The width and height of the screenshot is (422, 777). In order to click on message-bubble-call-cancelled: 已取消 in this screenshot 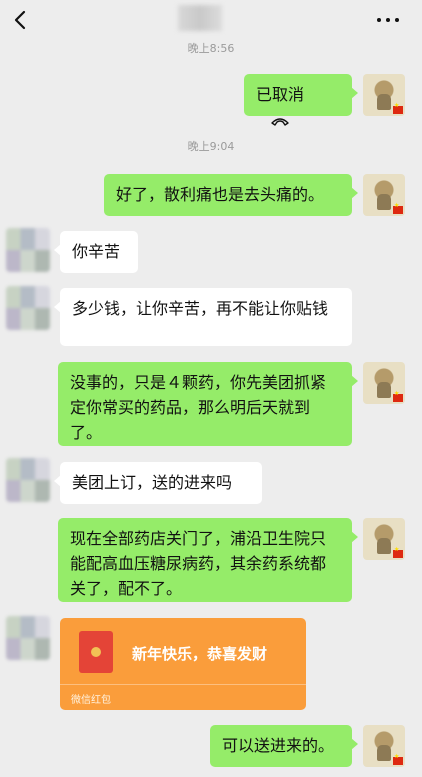, I will do `click(301, 100)`.